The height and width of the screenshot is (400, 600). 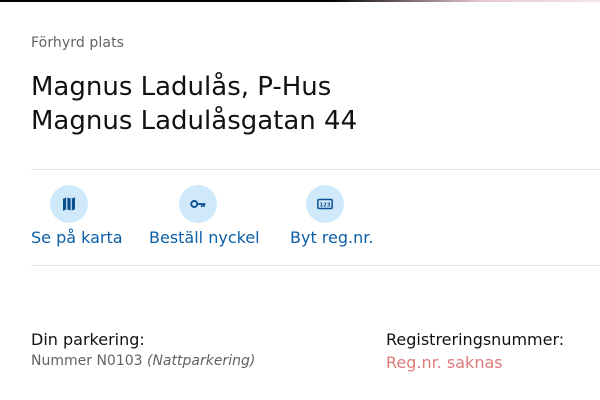 I want to click on order-key-label: Beställ nyckel, so click(x=204, y=237).